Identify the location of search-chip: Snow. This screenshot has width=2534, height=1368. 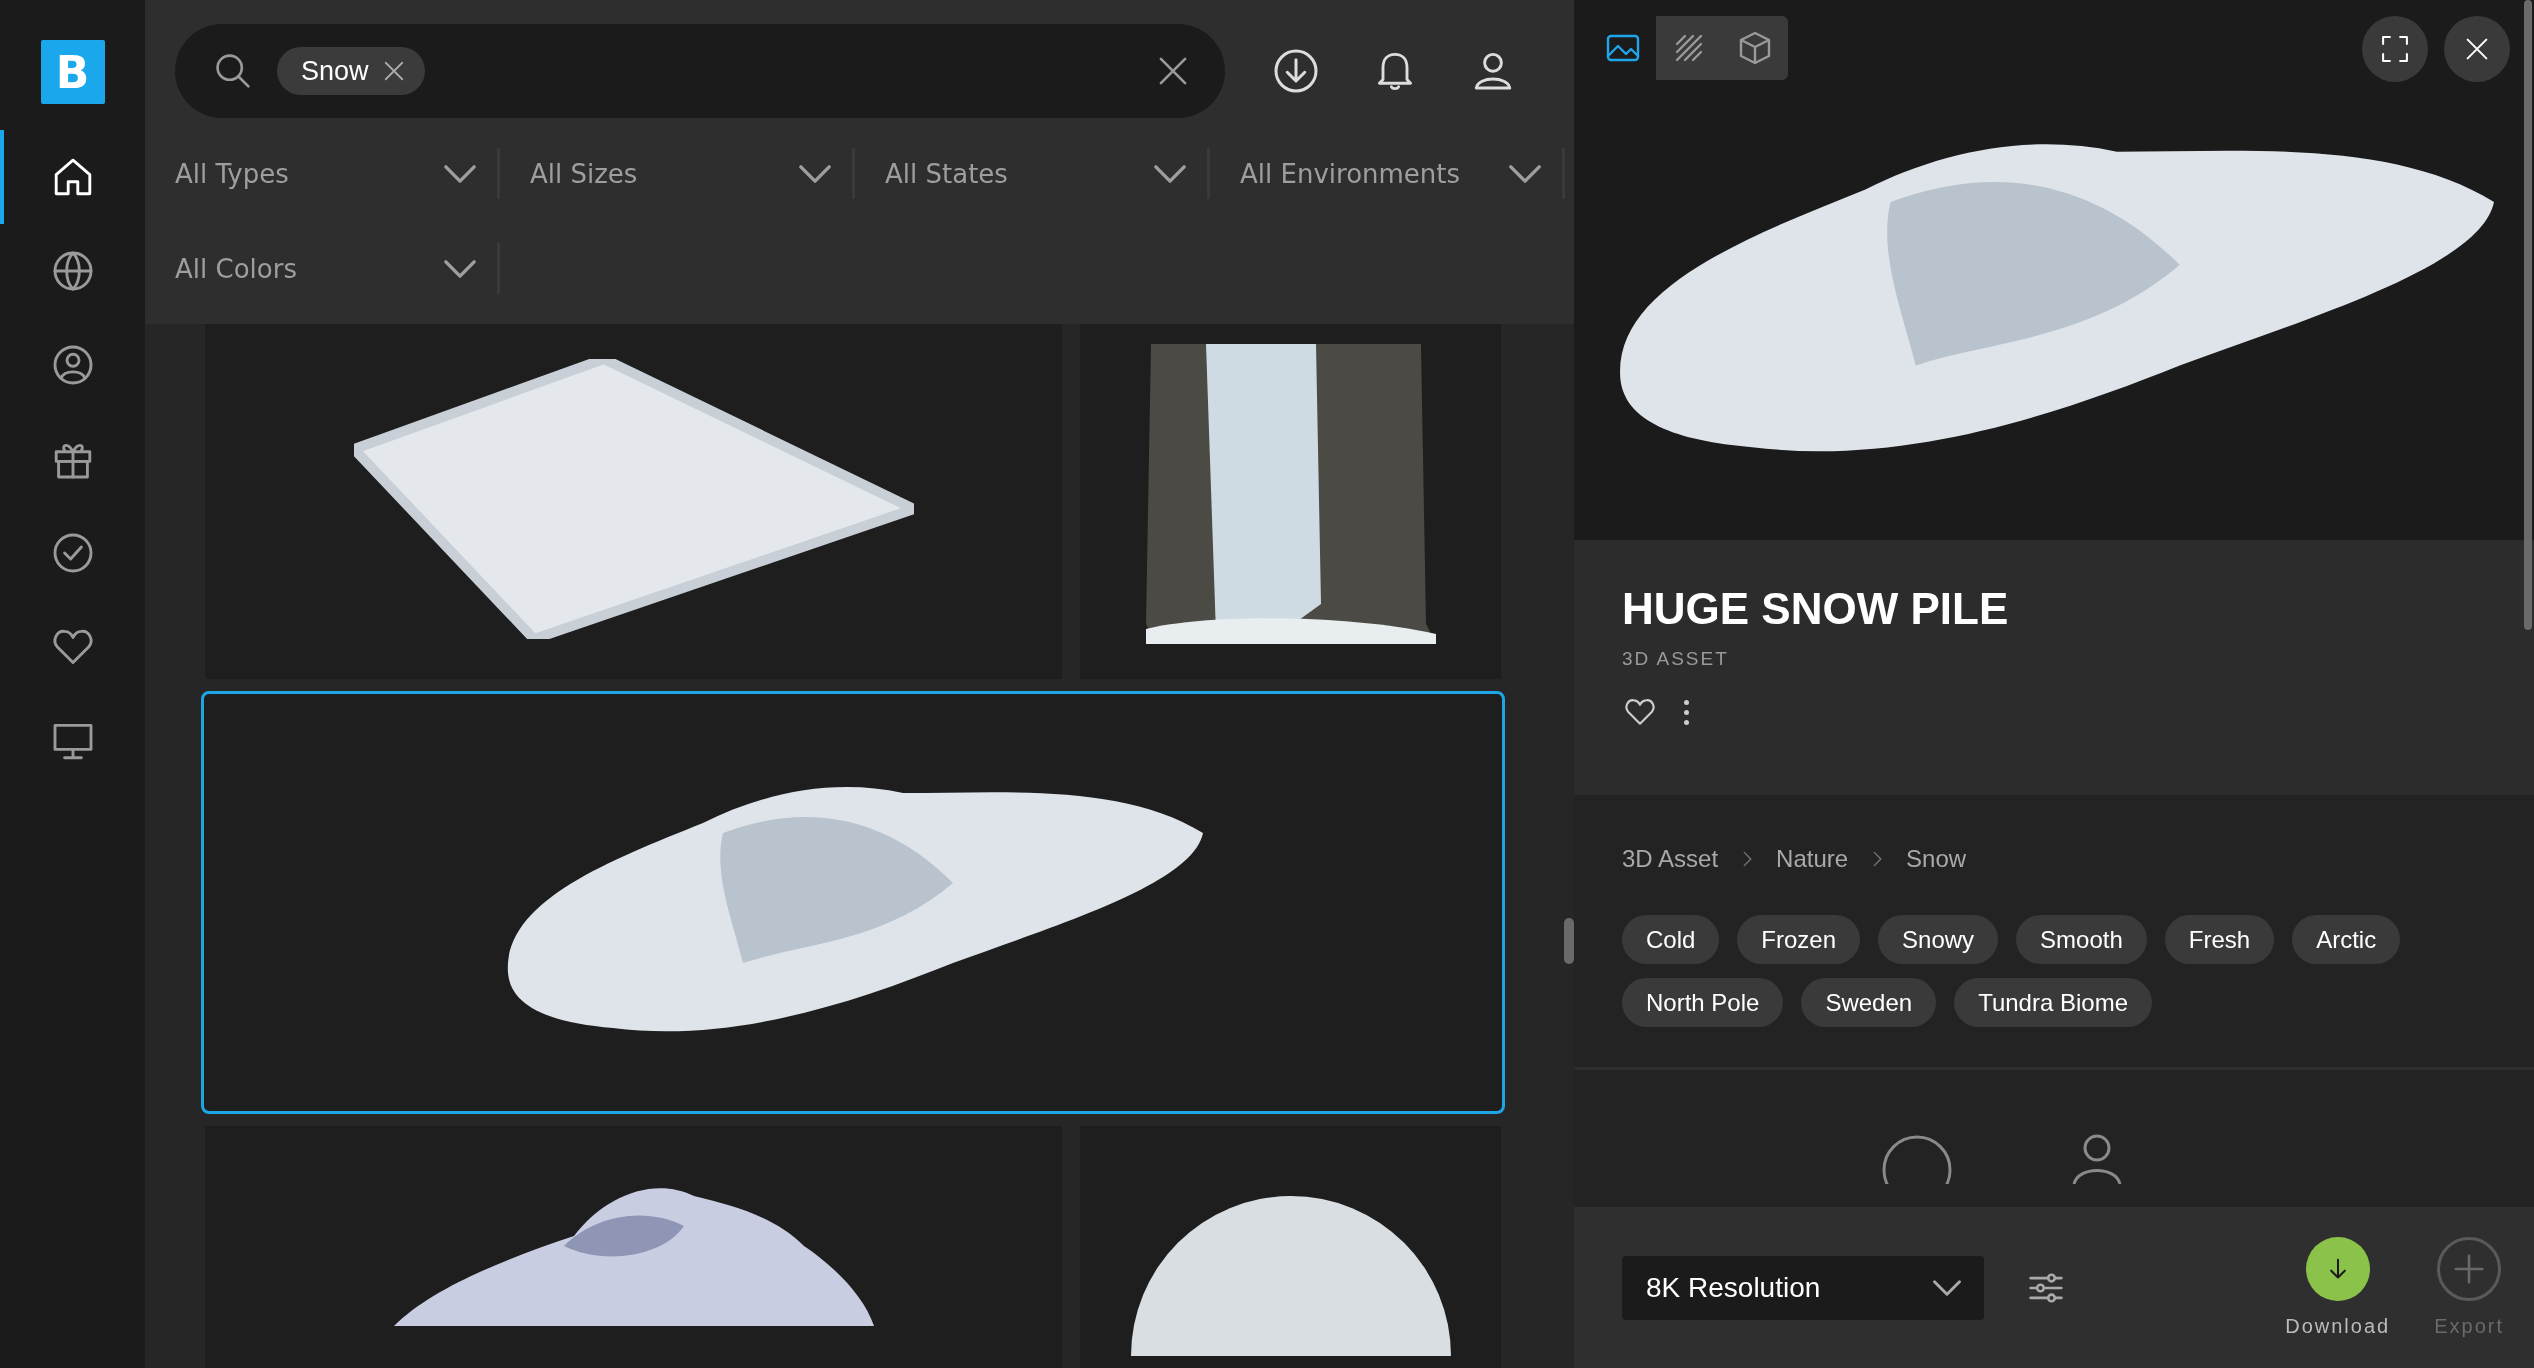
(351, 71).